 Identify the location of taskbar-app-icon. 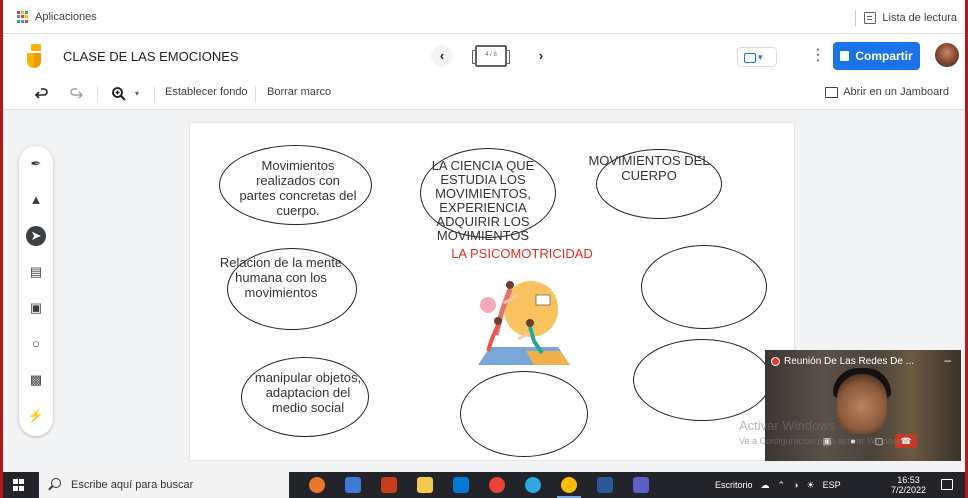
(317, 485).